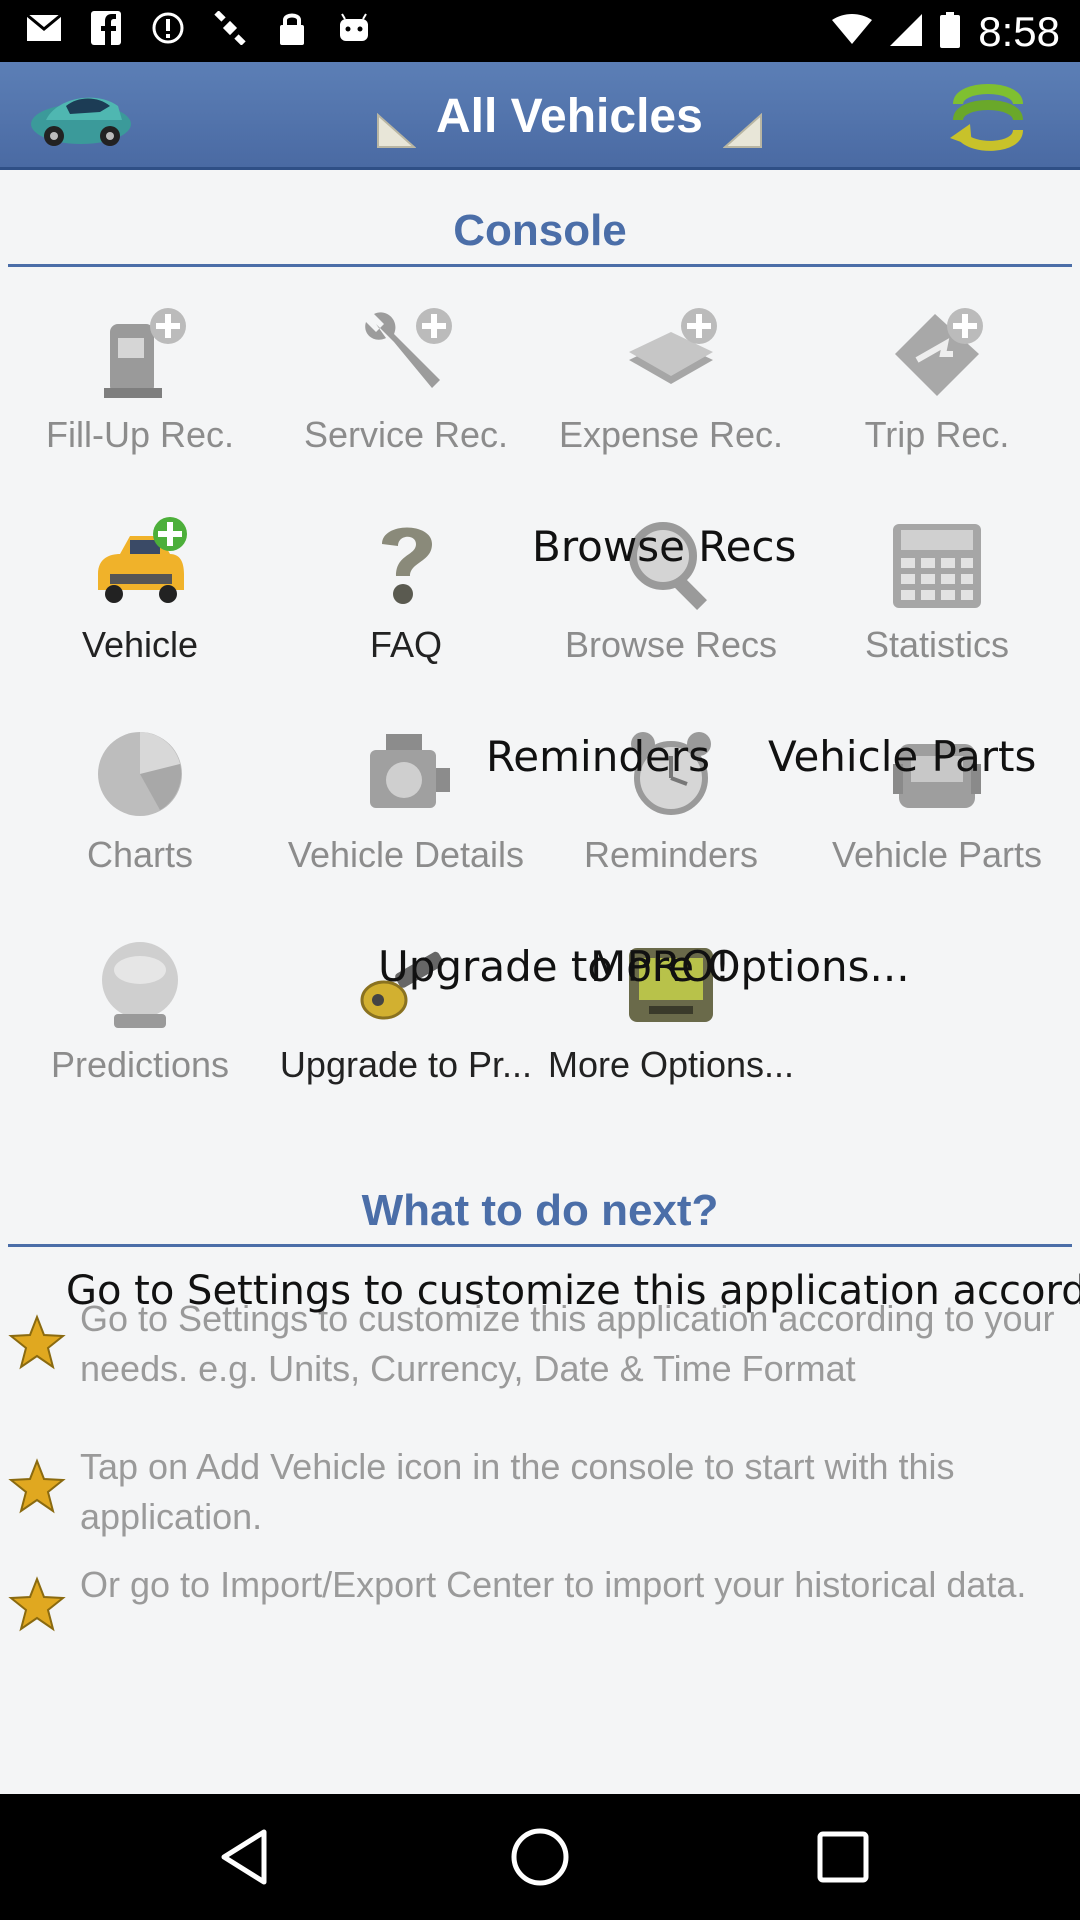 The image size is (1080, 1920). What do you see at coordinates (937, 566) in the screenshot?
I see `calculator-icon` at bounding box center [937, 566].